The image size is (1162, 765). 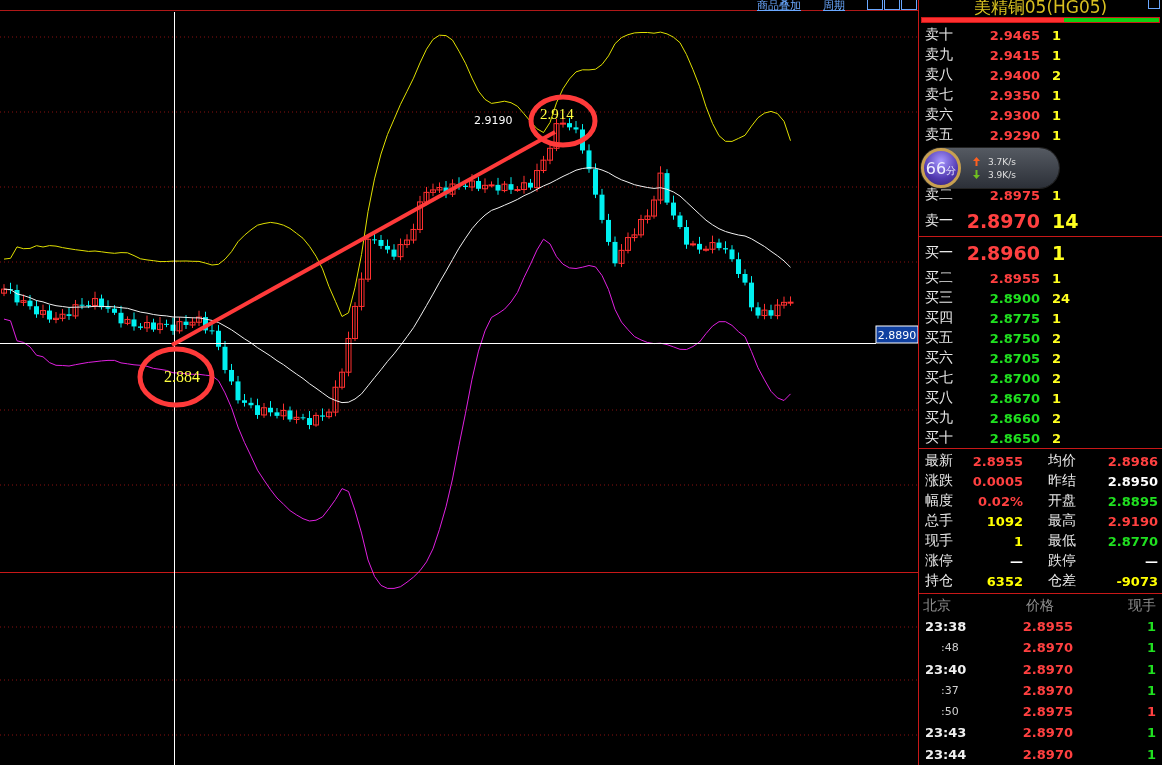 What do you see at coordinates (939, 378) in the screenshot?
I see `level-label: 买七` at bounding box center [939, 378].